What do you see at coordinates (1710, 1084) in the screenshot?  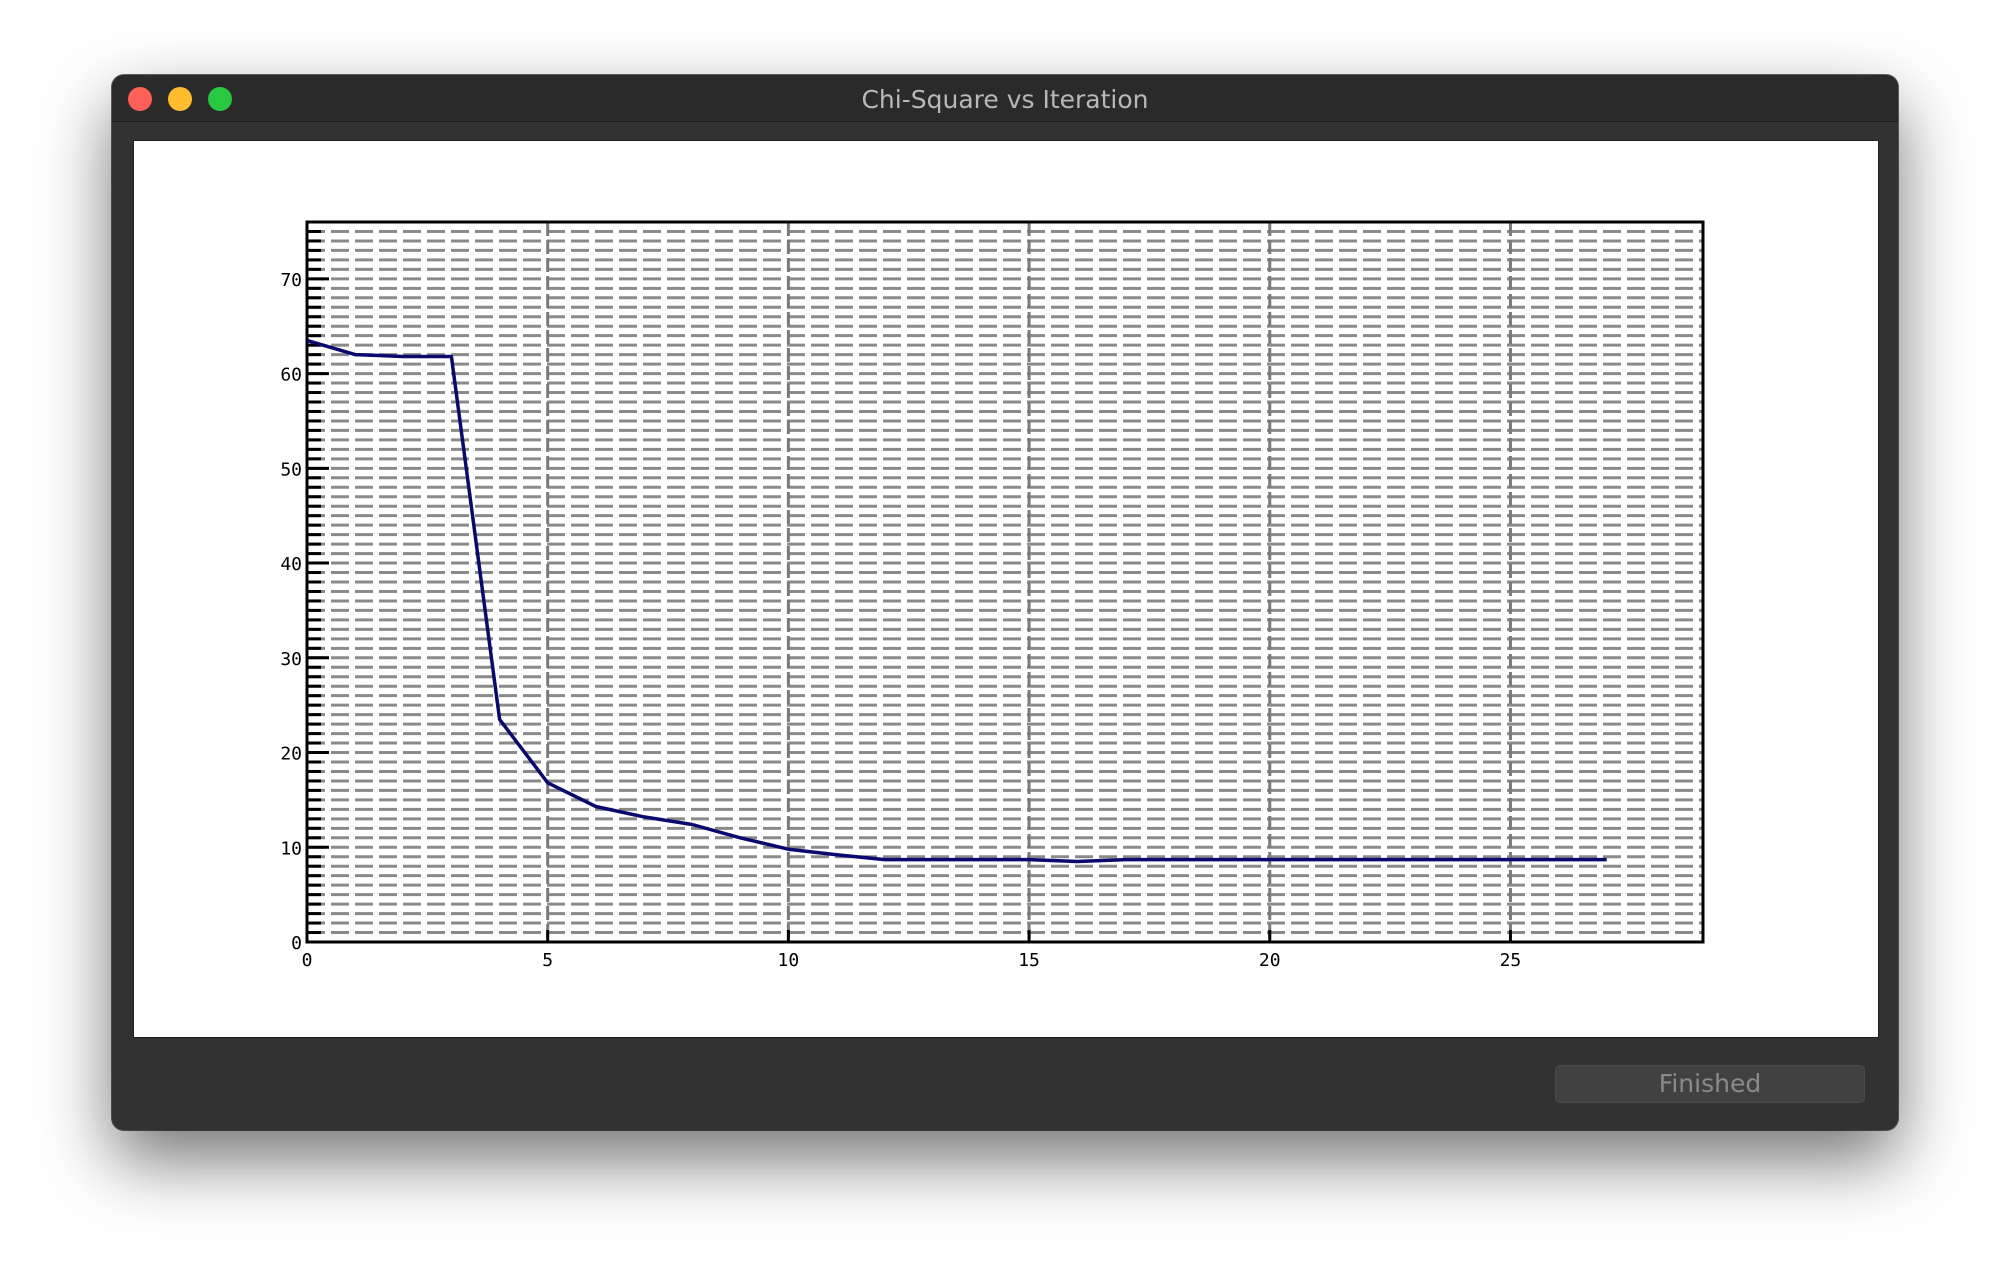 I see `finished-button: Finished` at bounding box center [1710, 1084].